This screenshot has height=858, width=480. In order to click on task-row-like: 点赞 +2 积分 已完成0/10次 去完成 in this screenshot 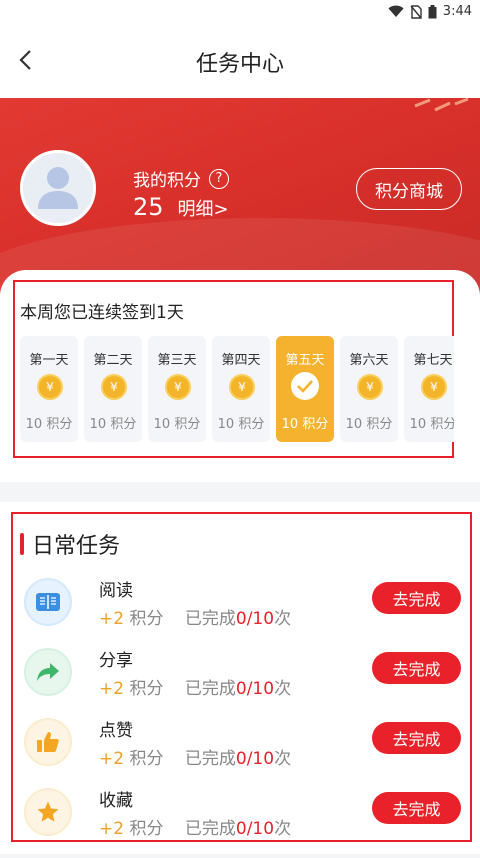, I will do `click(240, 753)`.